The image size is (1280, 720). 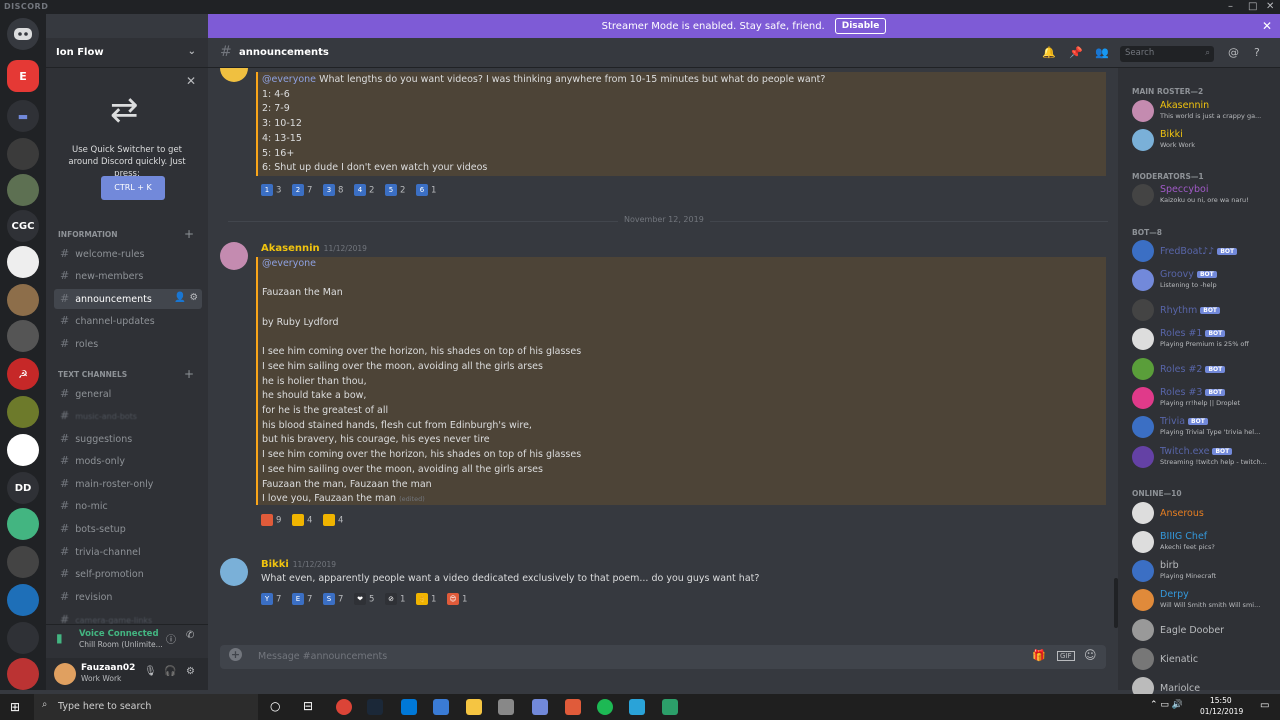 I want to click on message-input: Message #announcements, so click(x=322, y=656).